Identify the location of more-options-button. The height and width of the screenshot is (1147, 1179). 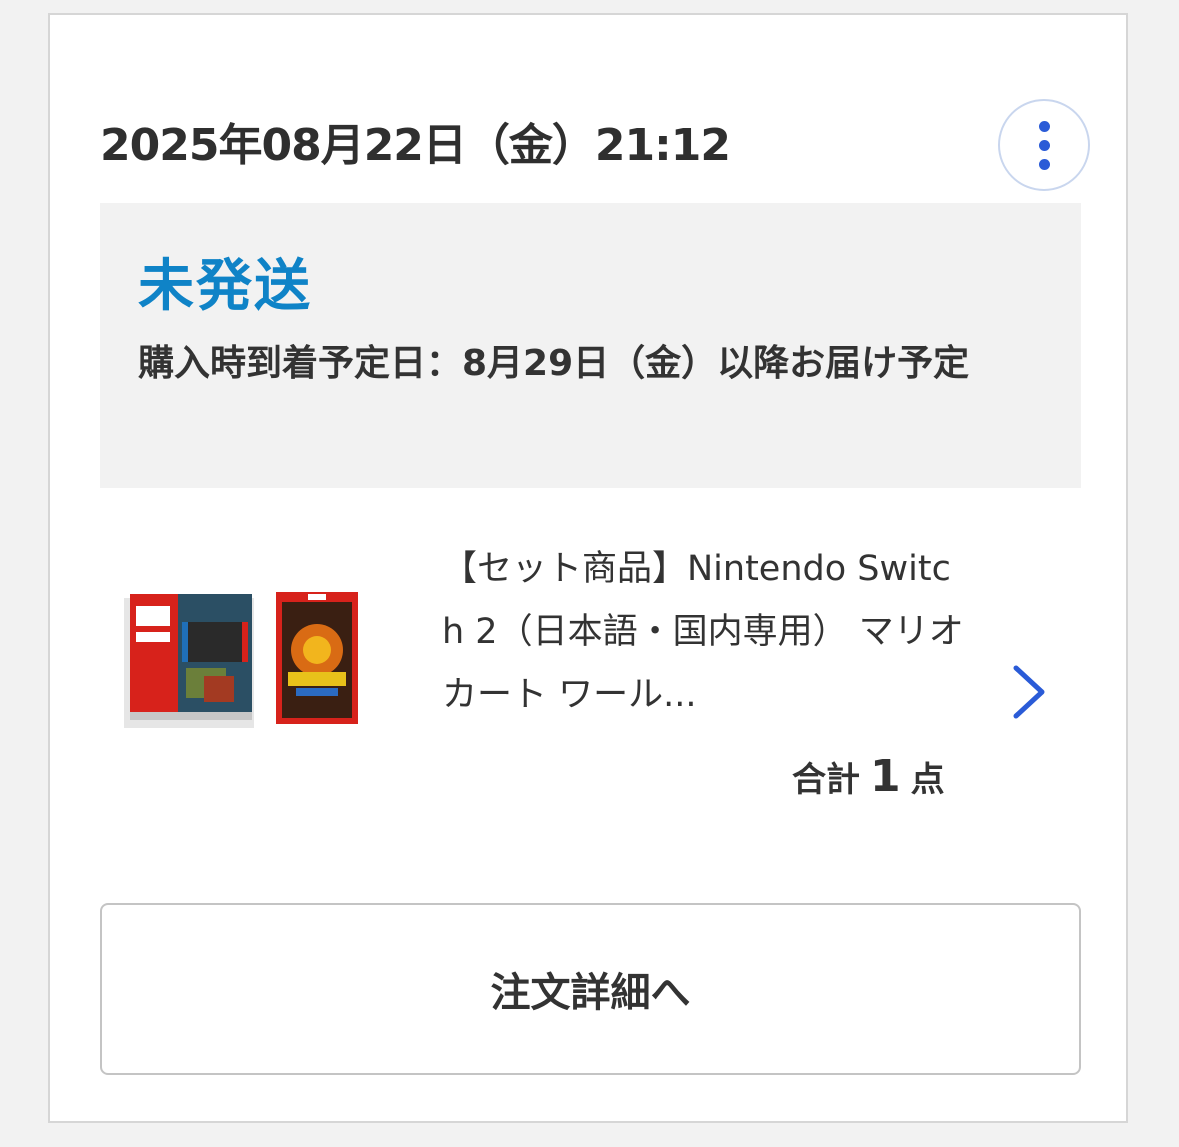
(1044, 145).